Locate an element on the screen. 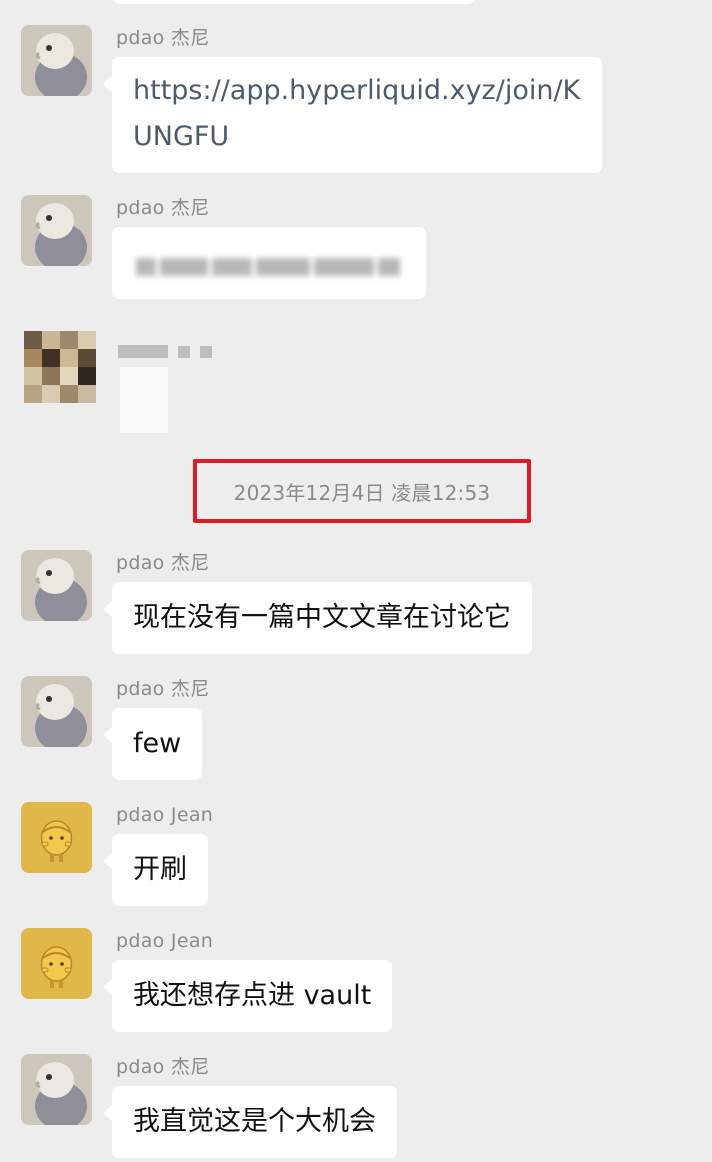 The height and width of the screenshot is (1162, 712). message-bubble: 现在没有一篇中文文章在讨论它 is located at coordinates (317, 618).